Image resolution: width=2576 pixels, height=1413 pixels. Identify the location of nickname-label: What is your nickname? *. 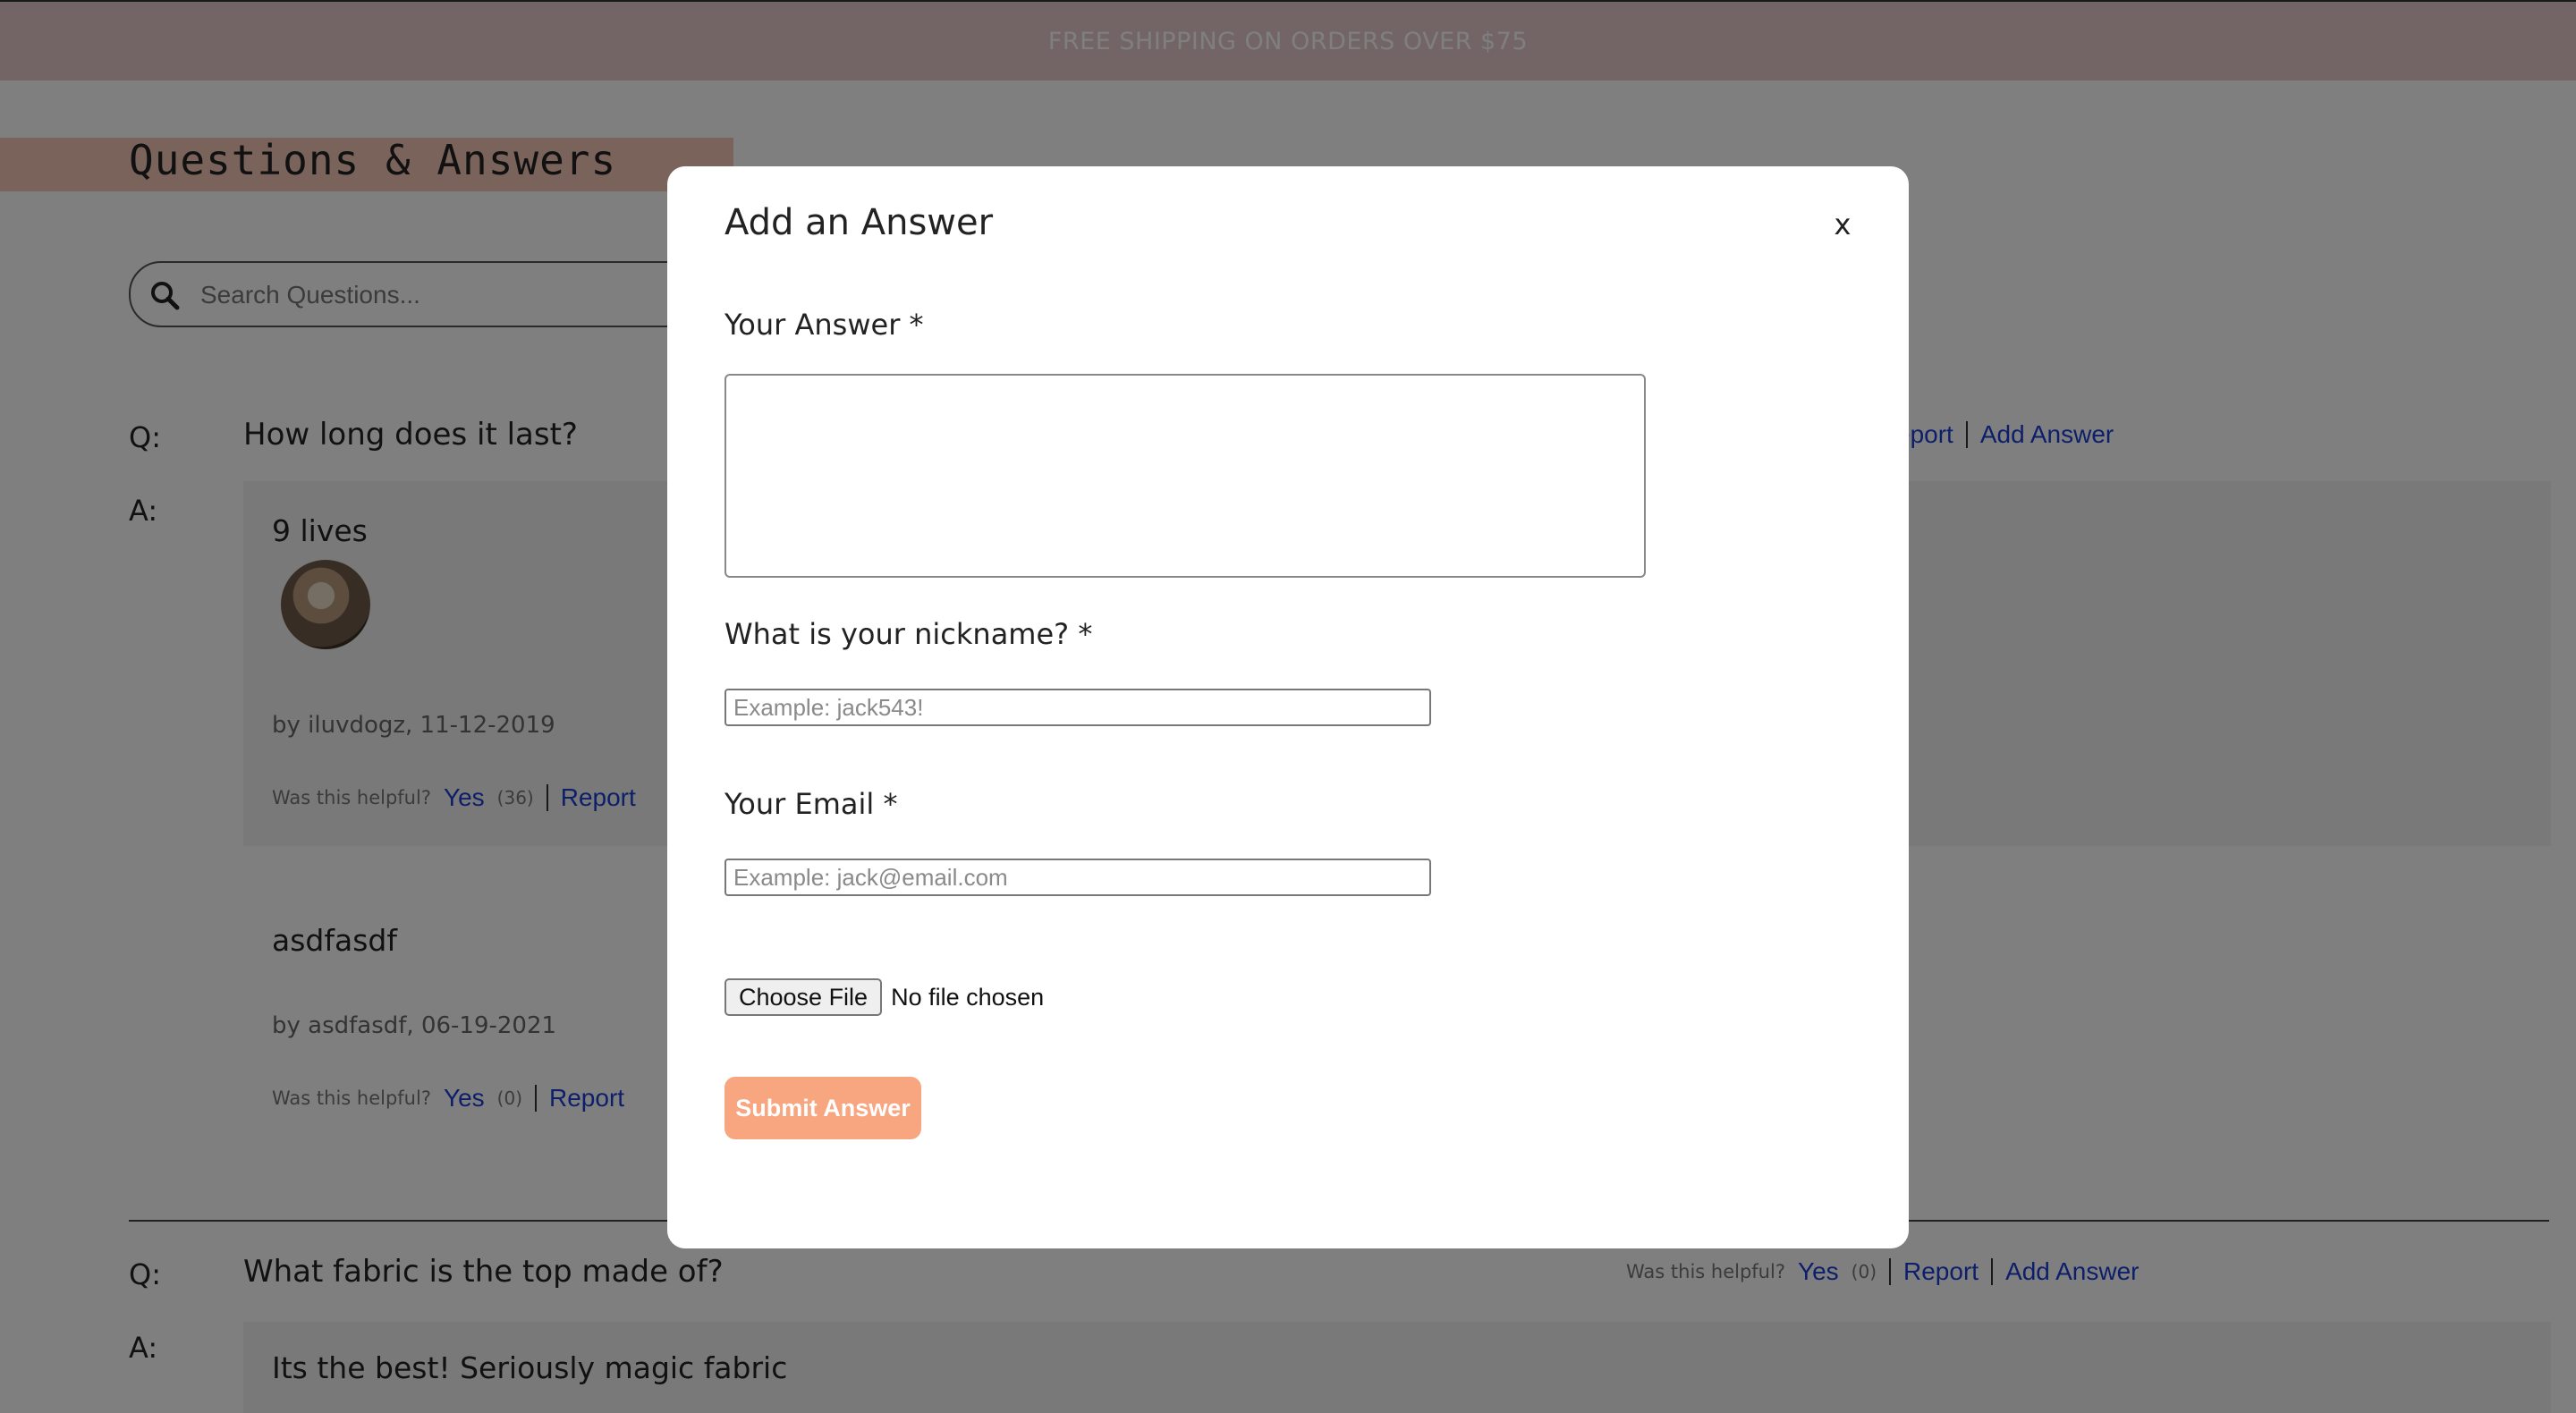
(908, 634).